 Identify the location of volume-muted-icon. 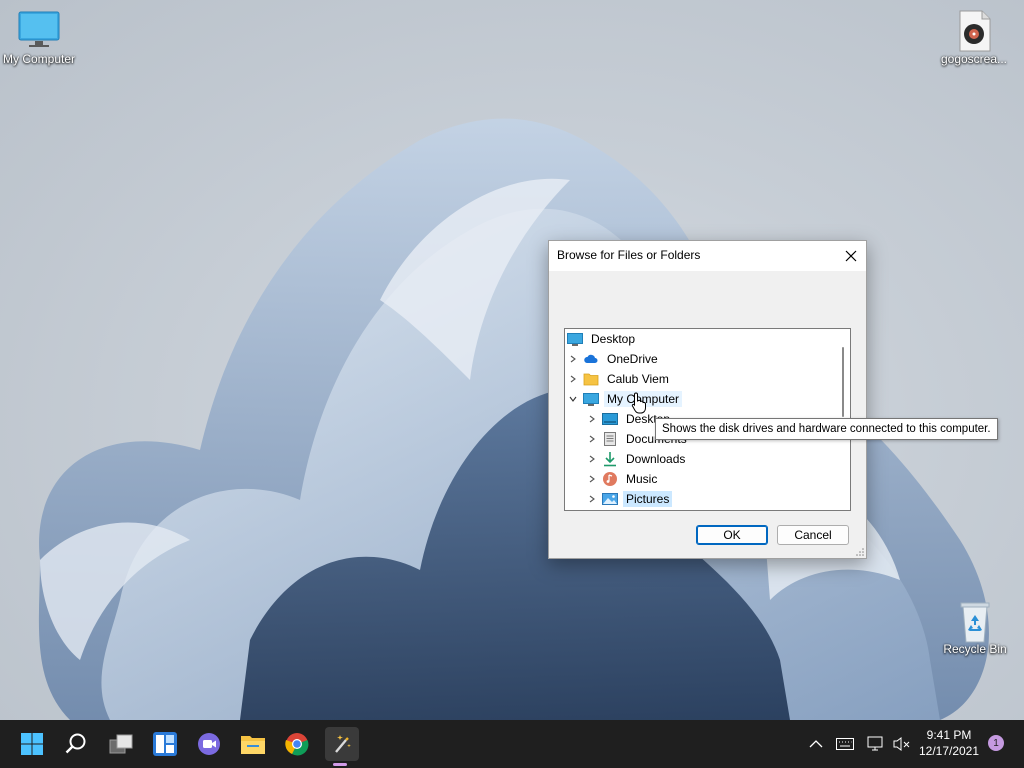
(901, 744).